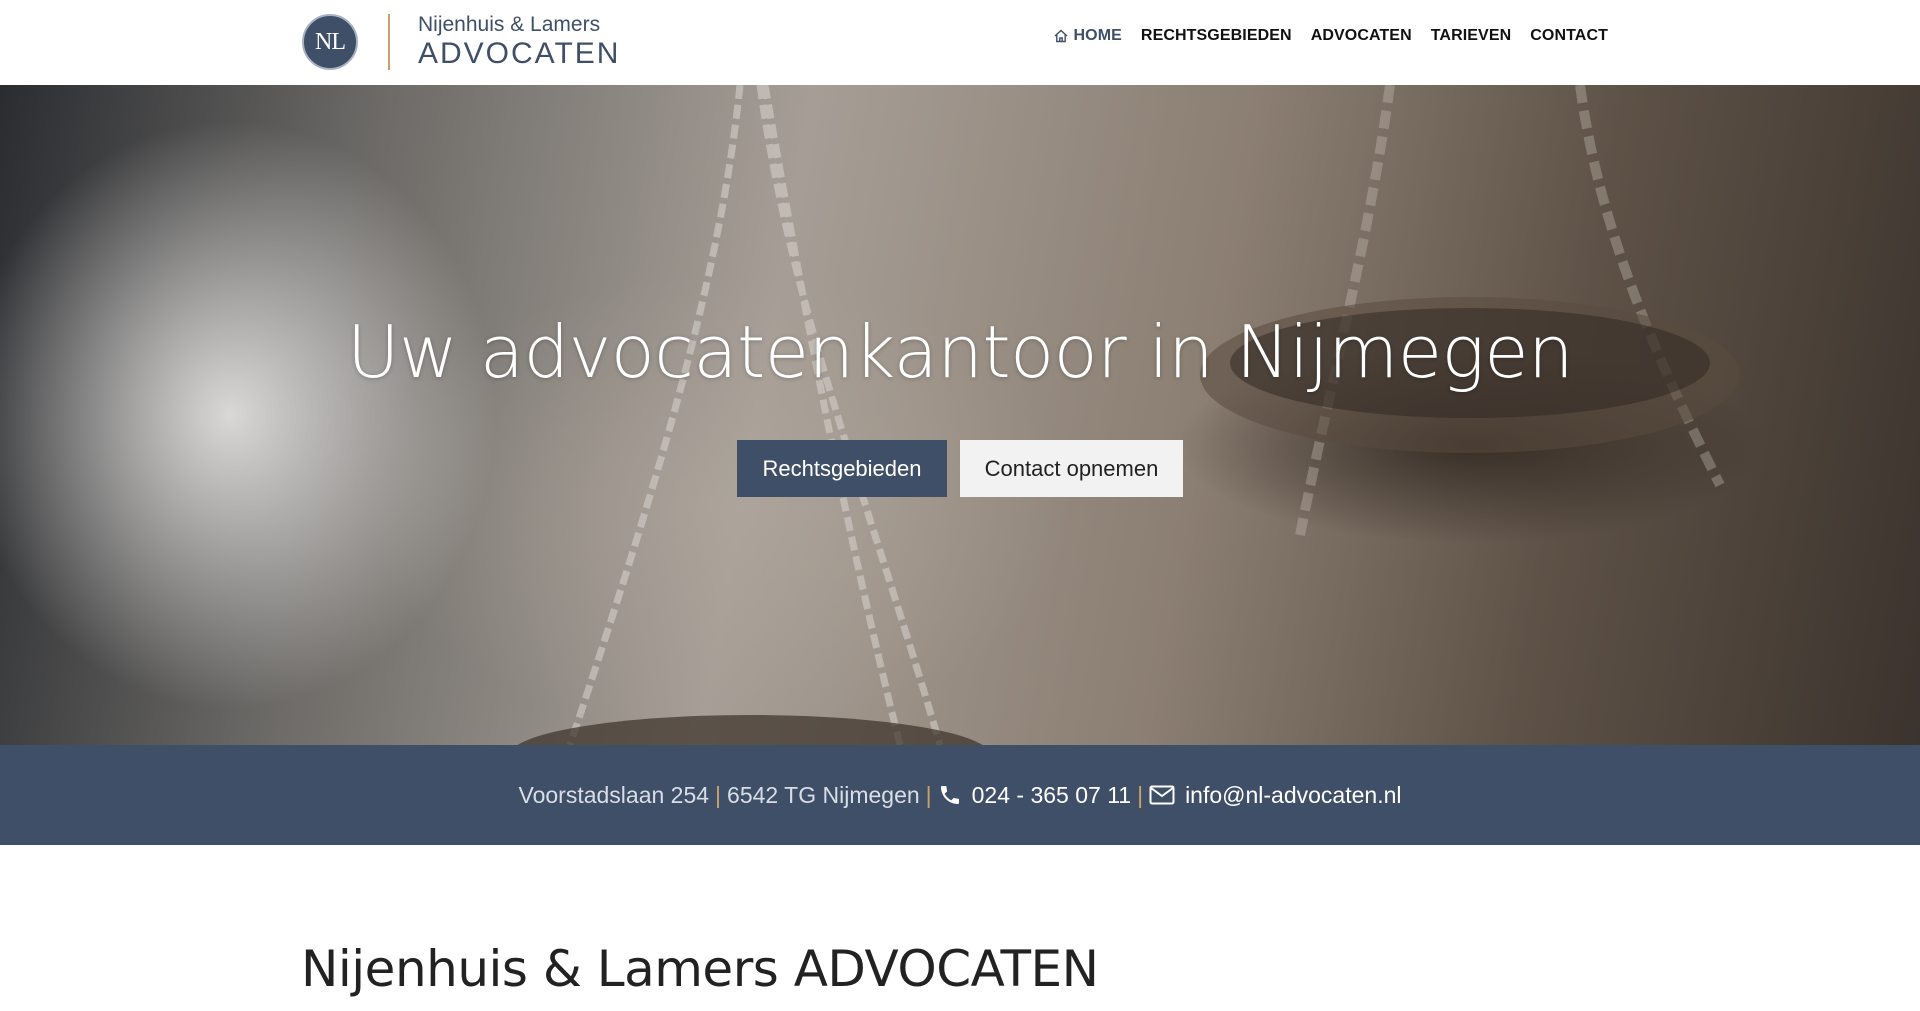 The image size is (1920, 1011). I want to click on nav-item-advocaten: ADVOCATEN, so click(1361, 36).